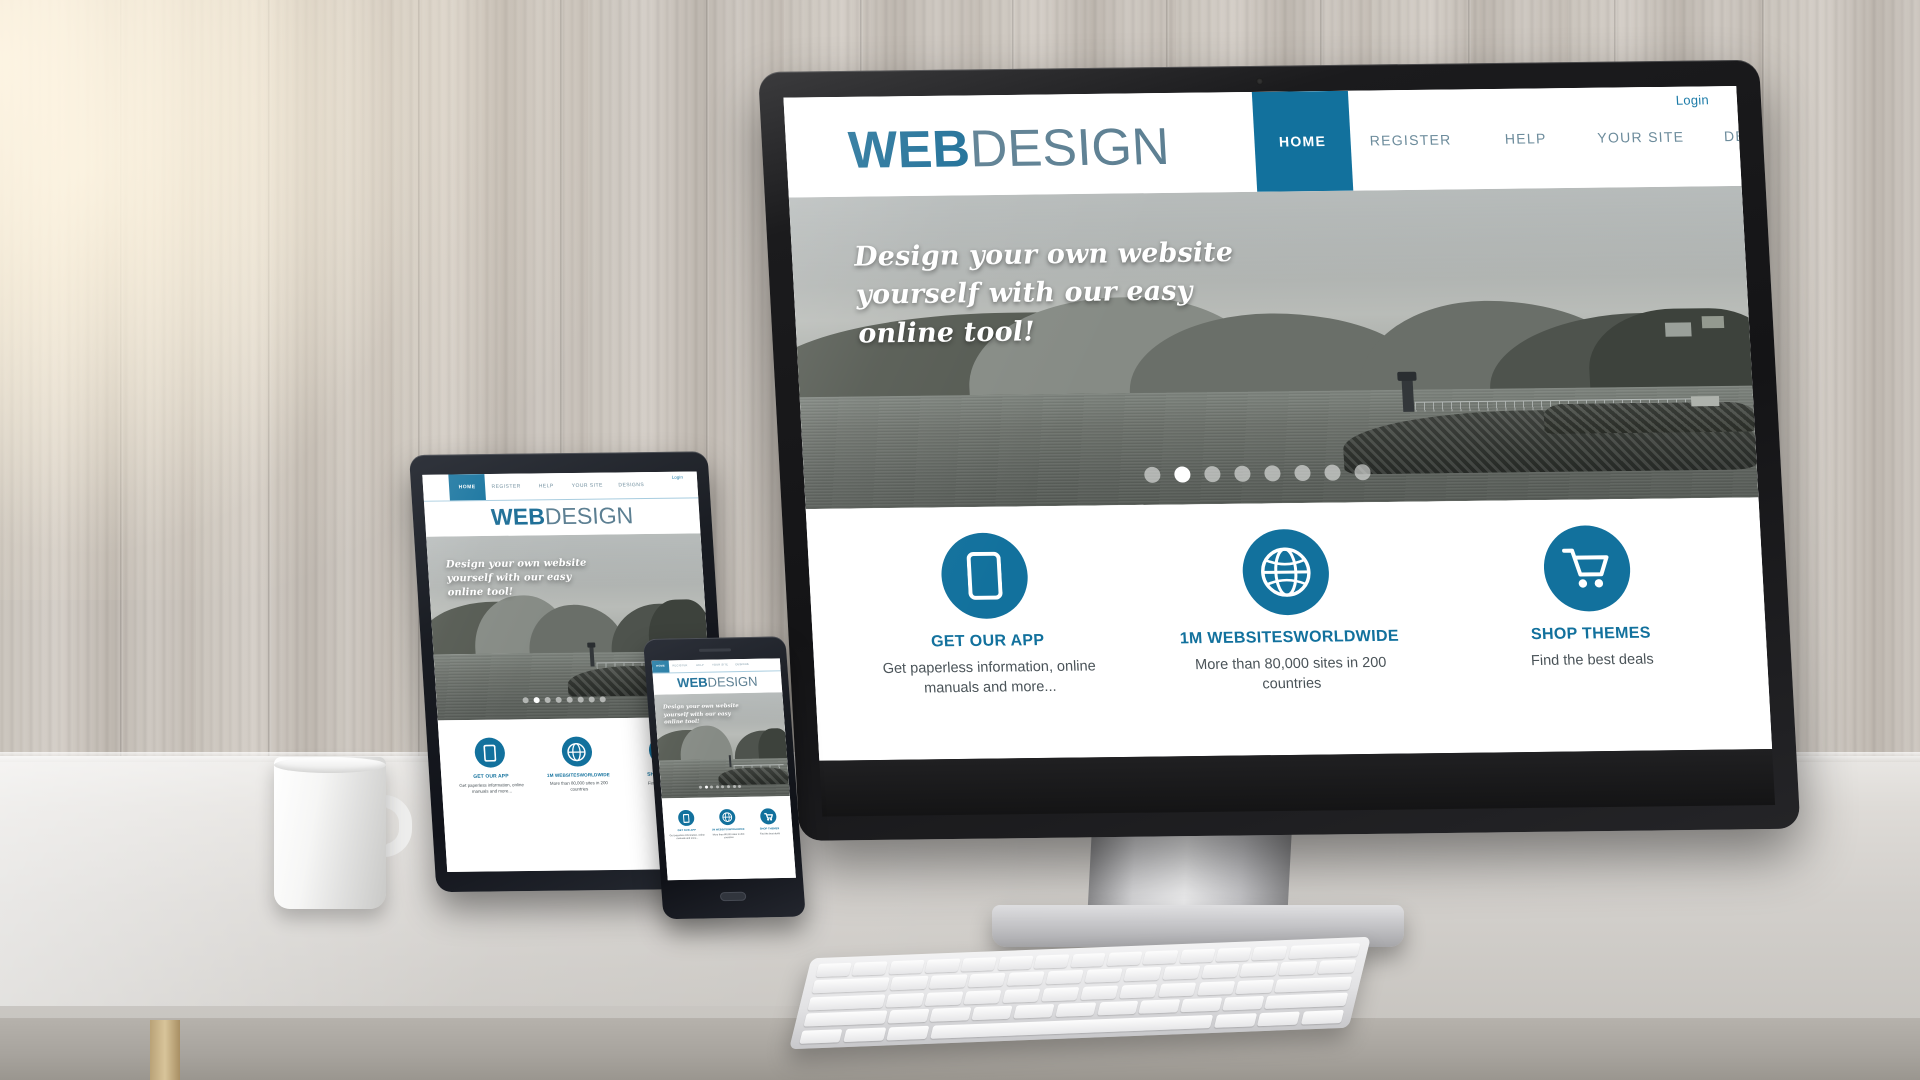  I want to click on feature-title: GET OUR APP, so click(987, 641).